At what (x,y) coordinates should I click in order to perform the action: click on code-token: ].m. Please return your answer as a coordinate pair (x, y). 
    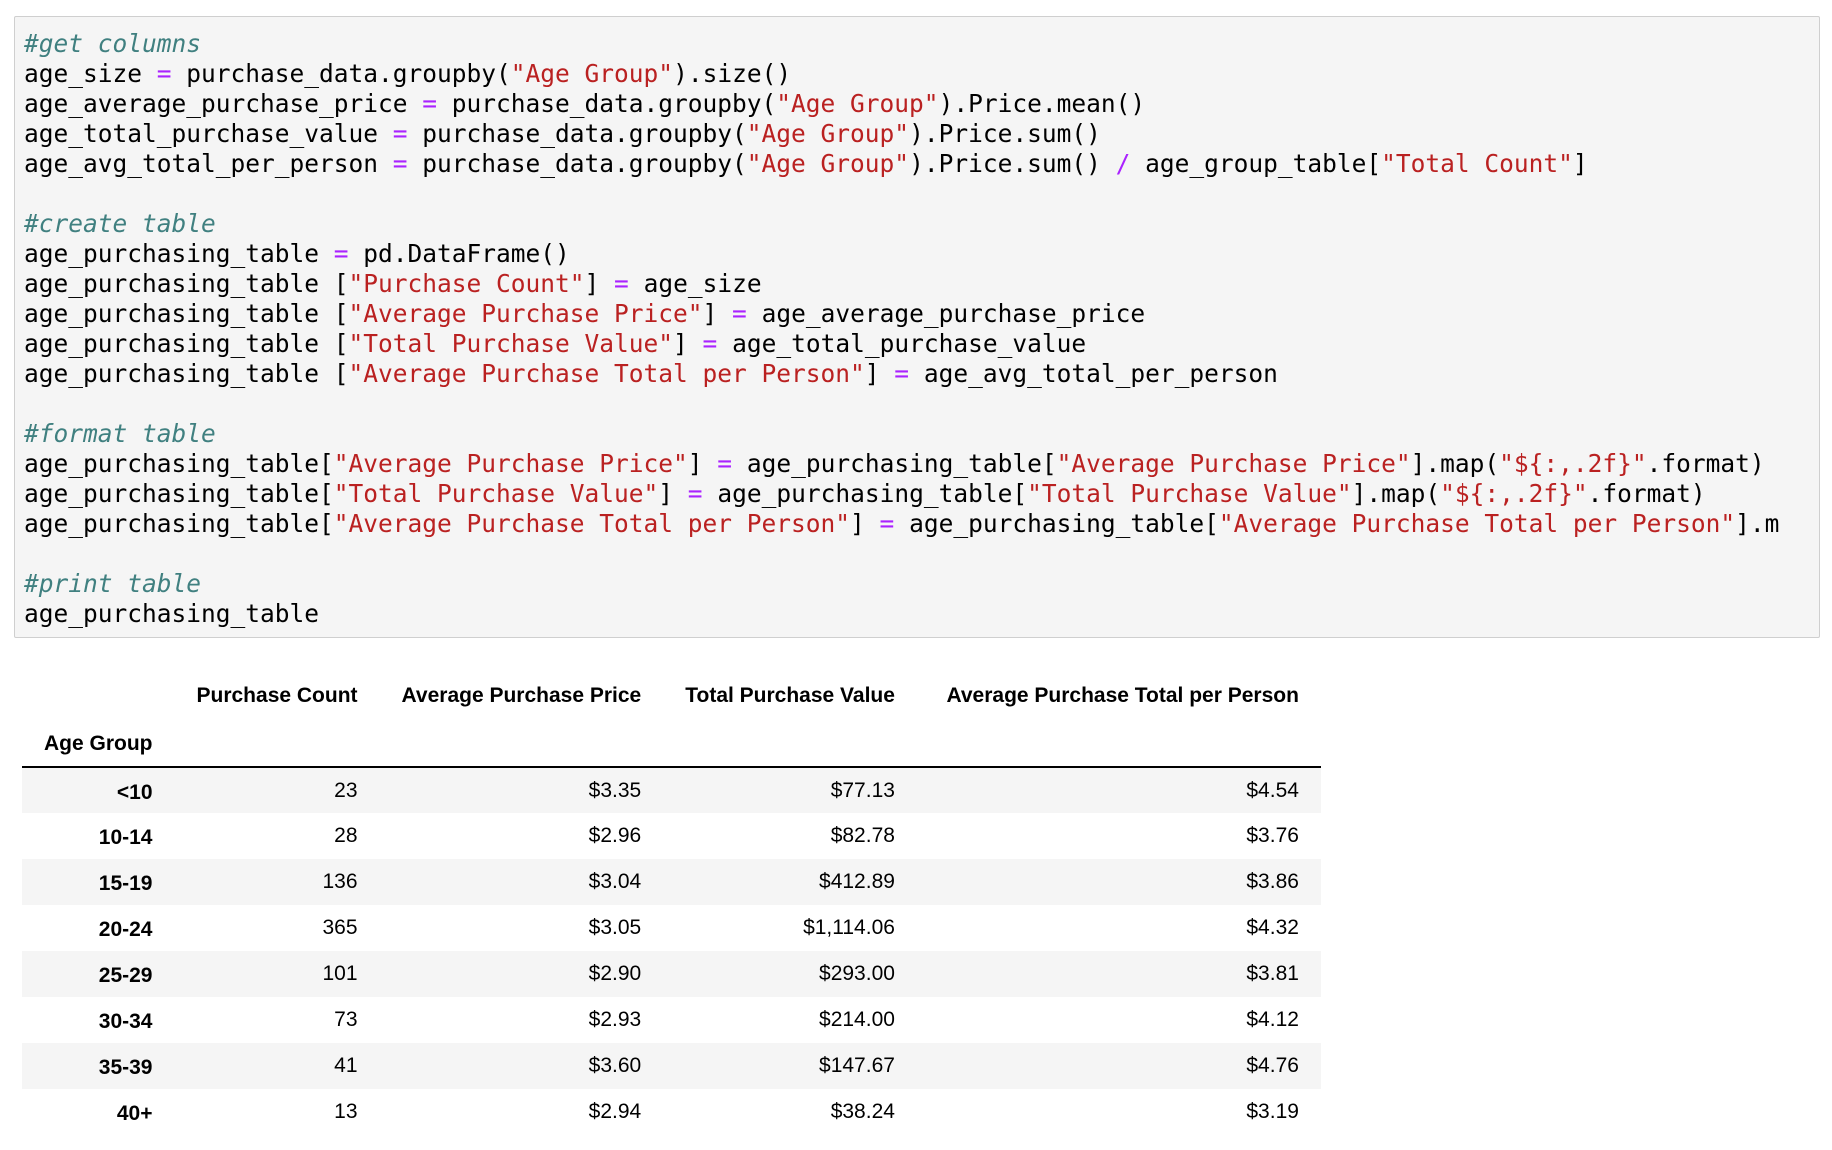
    Looking at the image, I should click on (1757, 523).